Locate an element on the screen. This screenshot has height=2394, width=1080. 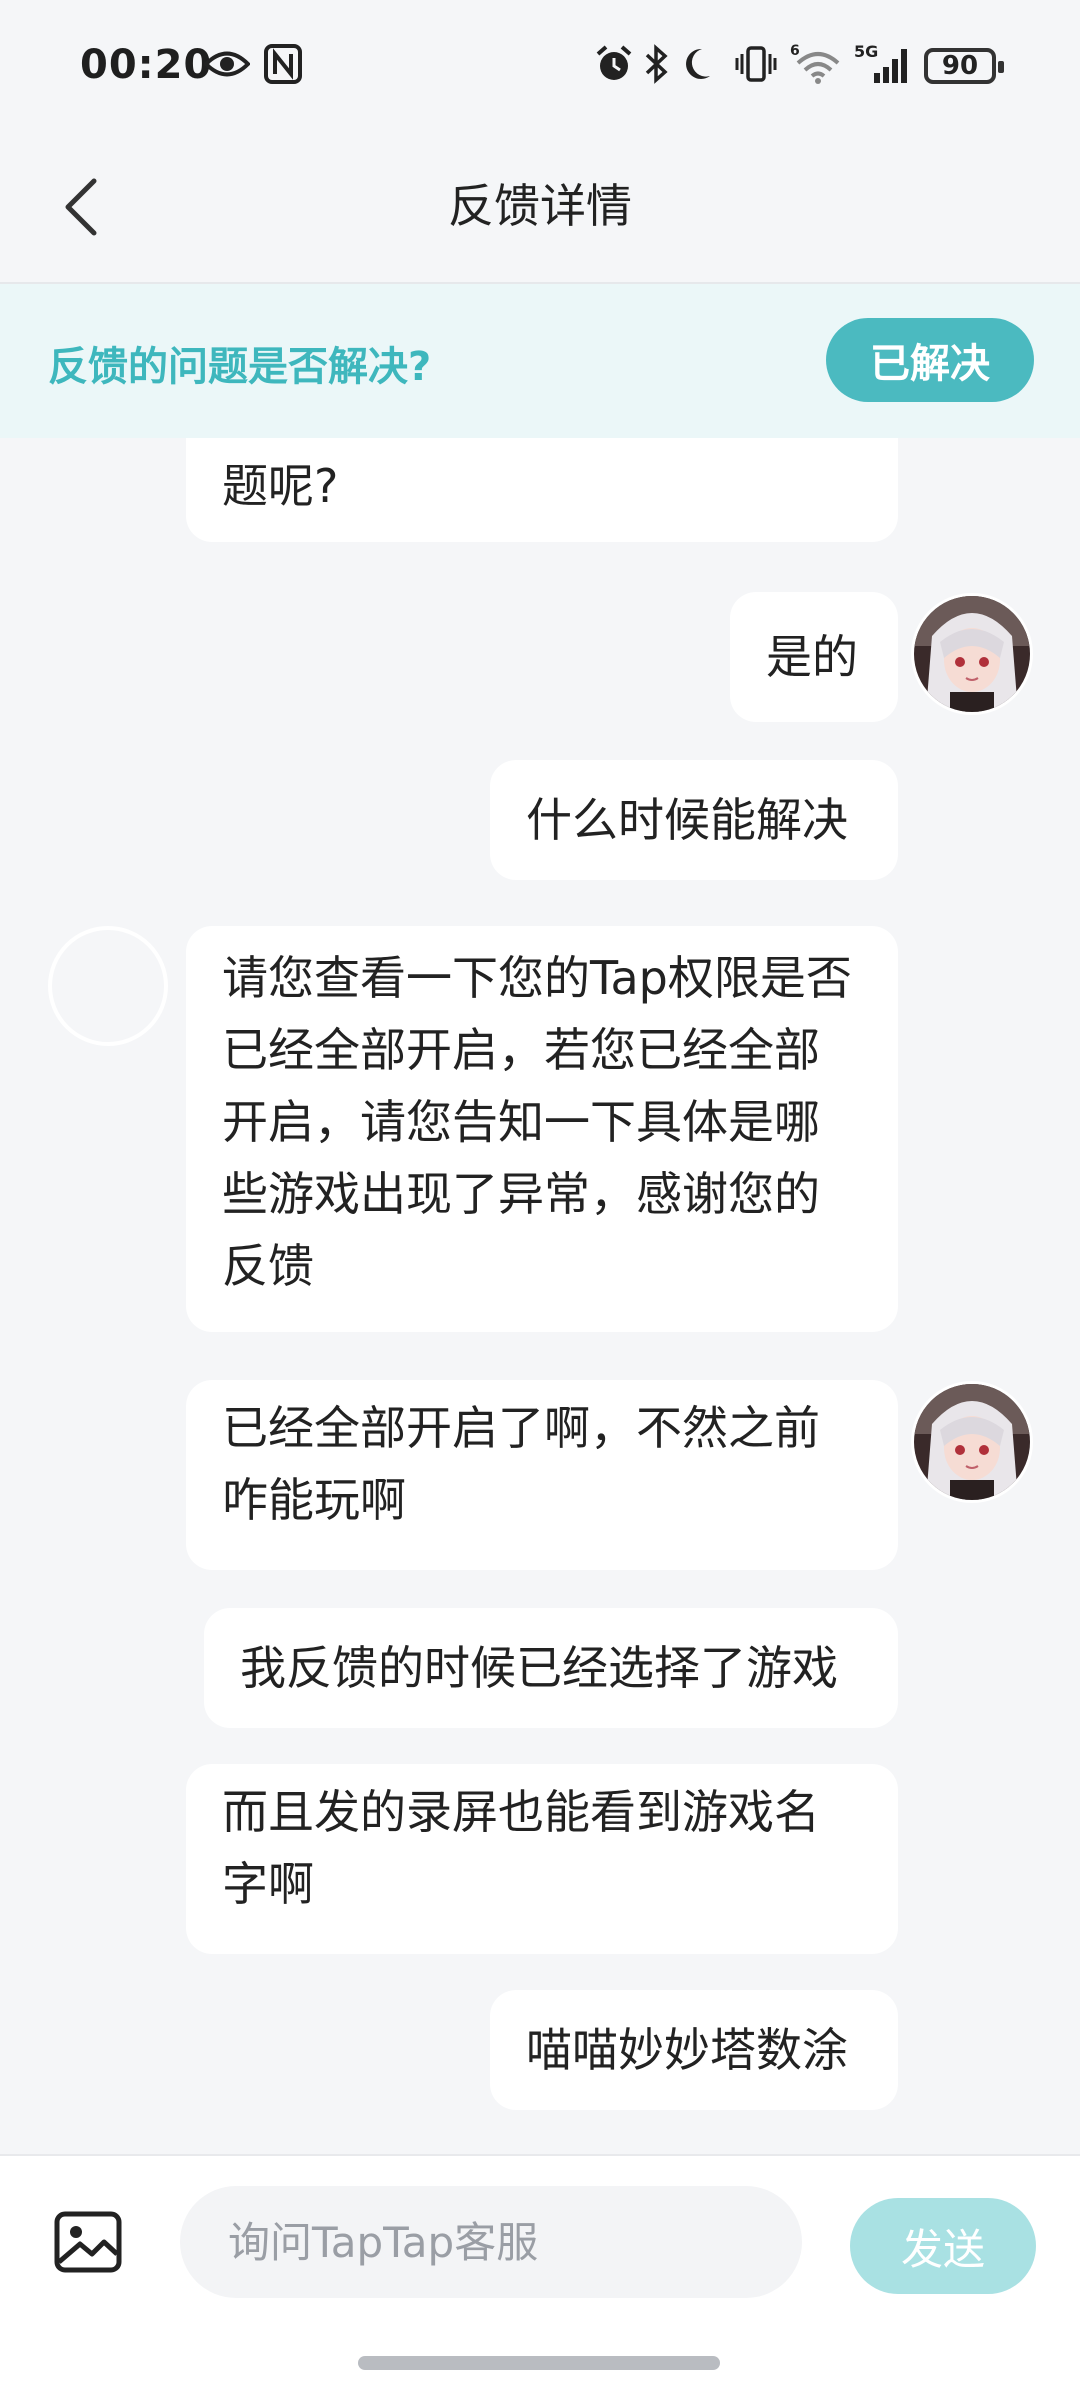
resolution-banner: 反馈的问题是否解决? 已解决 is located at coordinates (540, 361).